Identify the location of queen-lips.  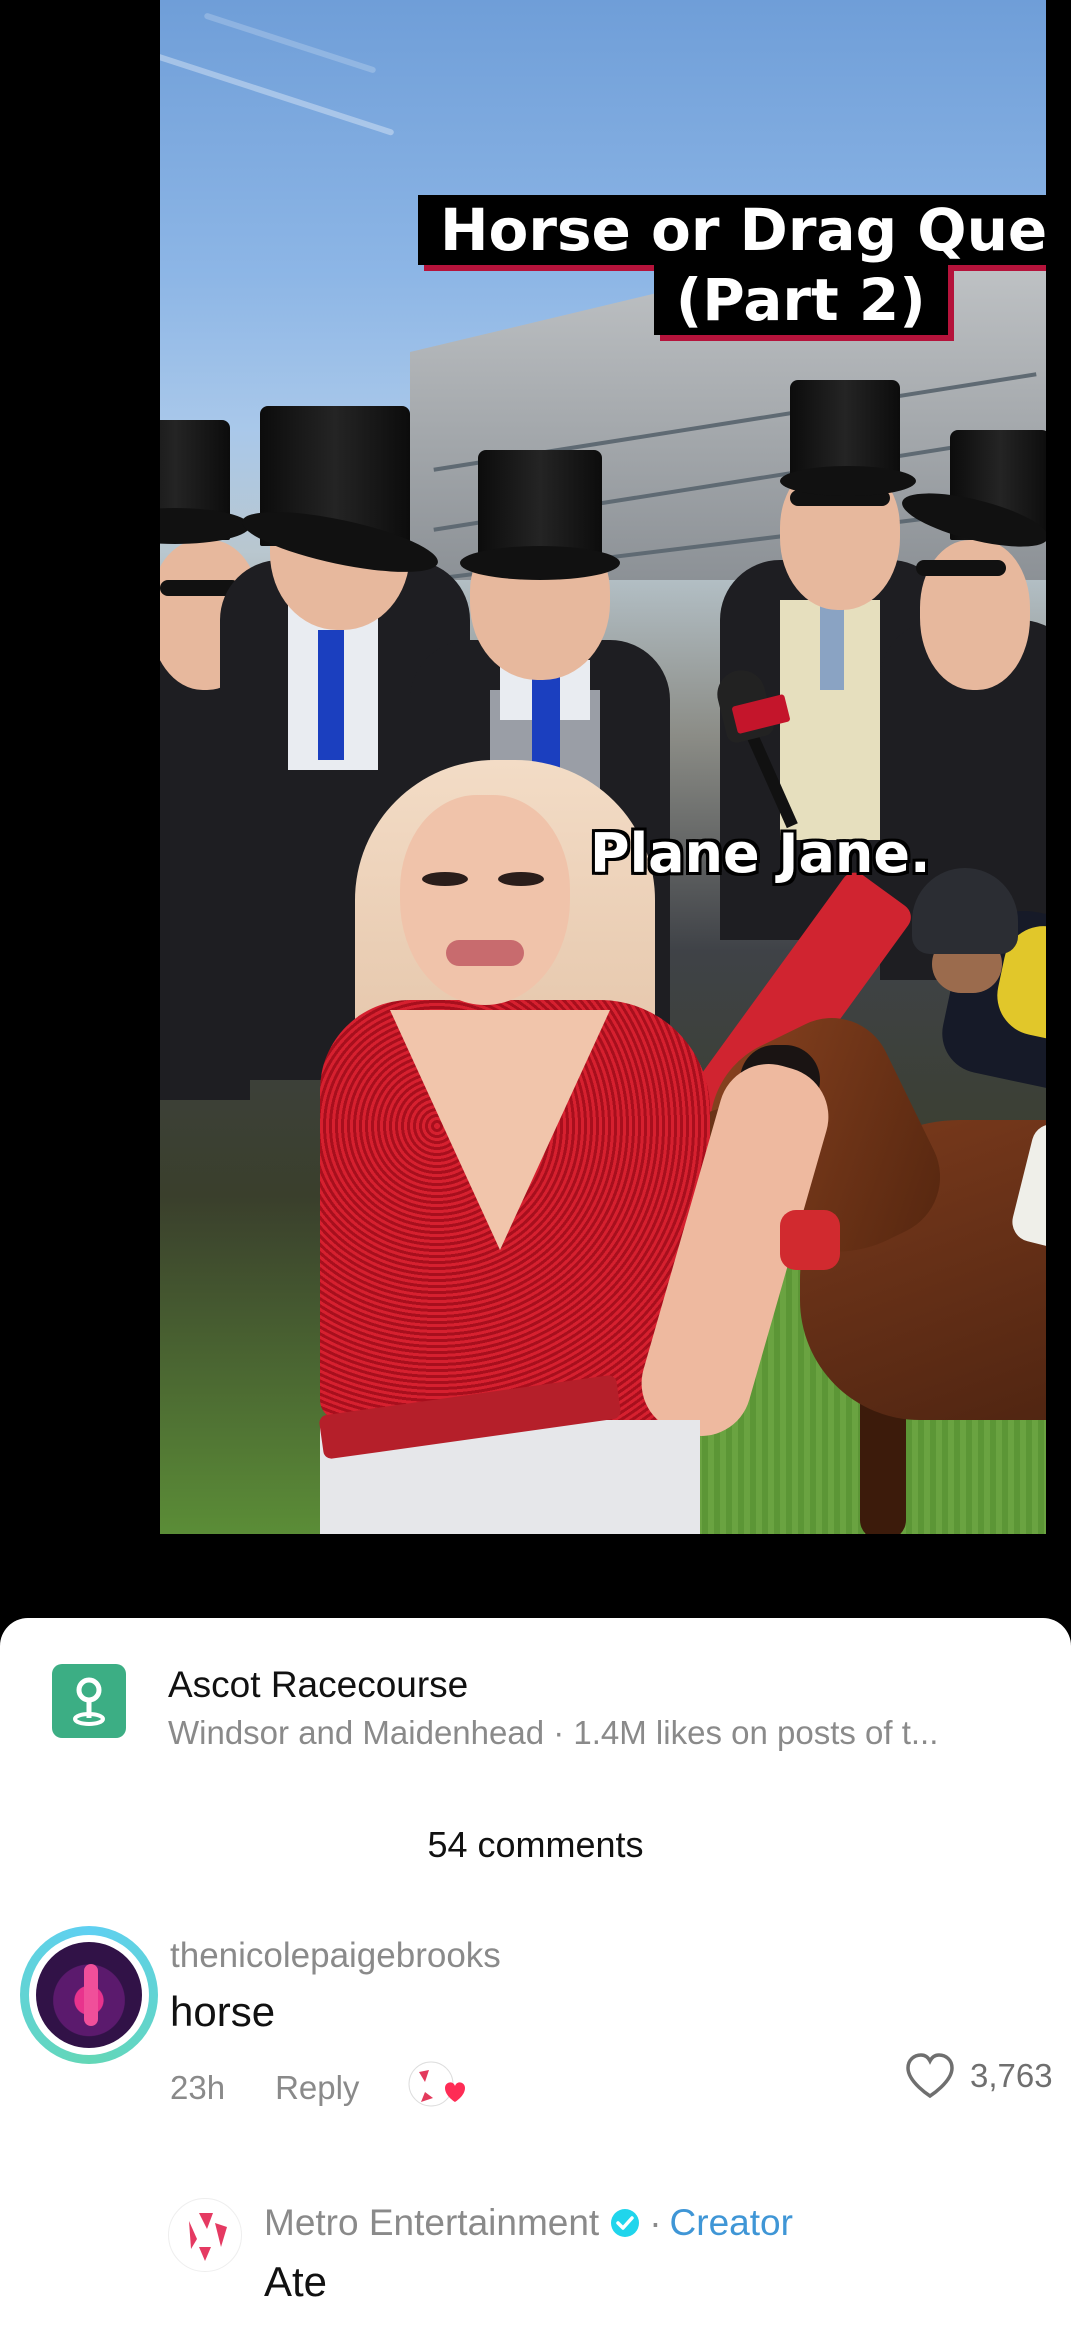
(485, 953).